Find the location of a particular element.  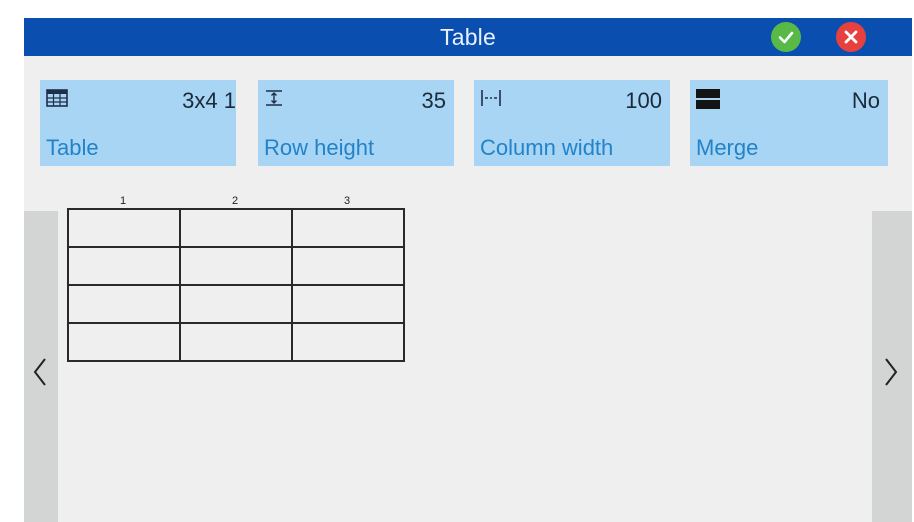

column-width-label: Column width is located at coordinates (547, 147).